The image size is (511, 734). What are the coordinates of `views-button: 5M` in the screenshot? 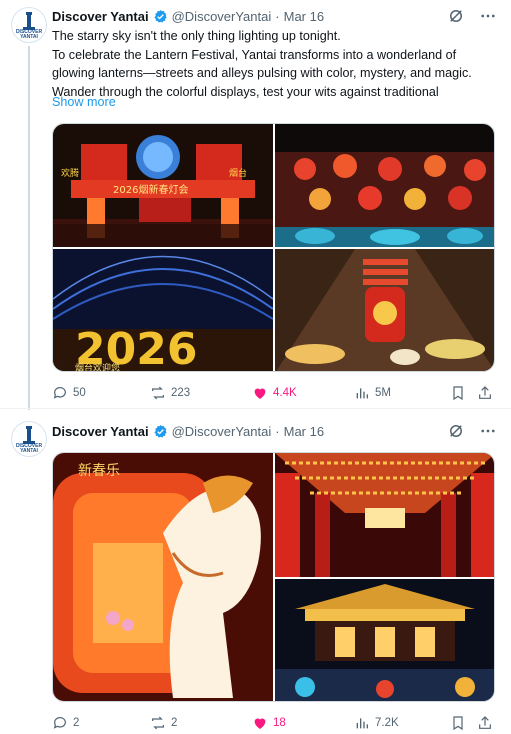 It's located at (372, 393).